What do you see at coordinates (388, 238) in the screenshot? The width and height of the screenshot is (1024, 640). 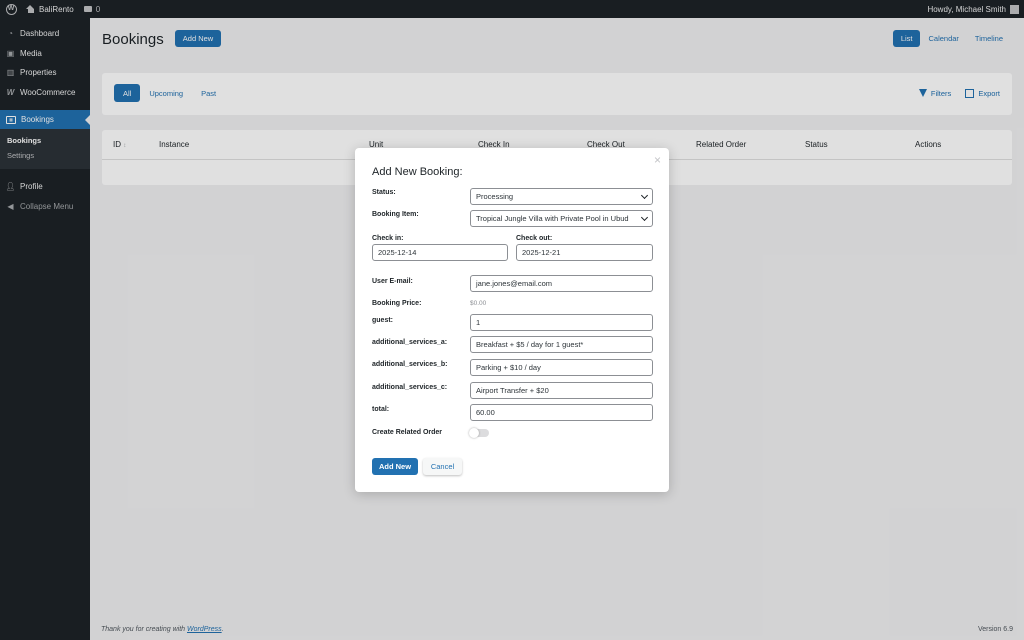 I see `check-in-label: Check in:` at bounding box center [388, 238].